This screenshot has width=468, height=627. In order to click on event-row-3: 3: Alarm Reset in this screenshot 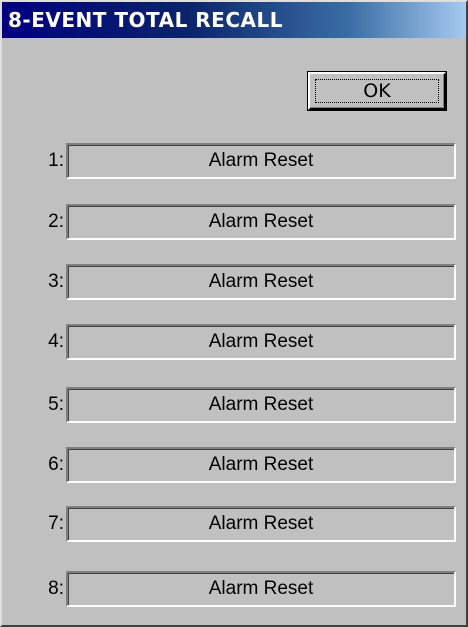, I will do `click(234, 282)`.